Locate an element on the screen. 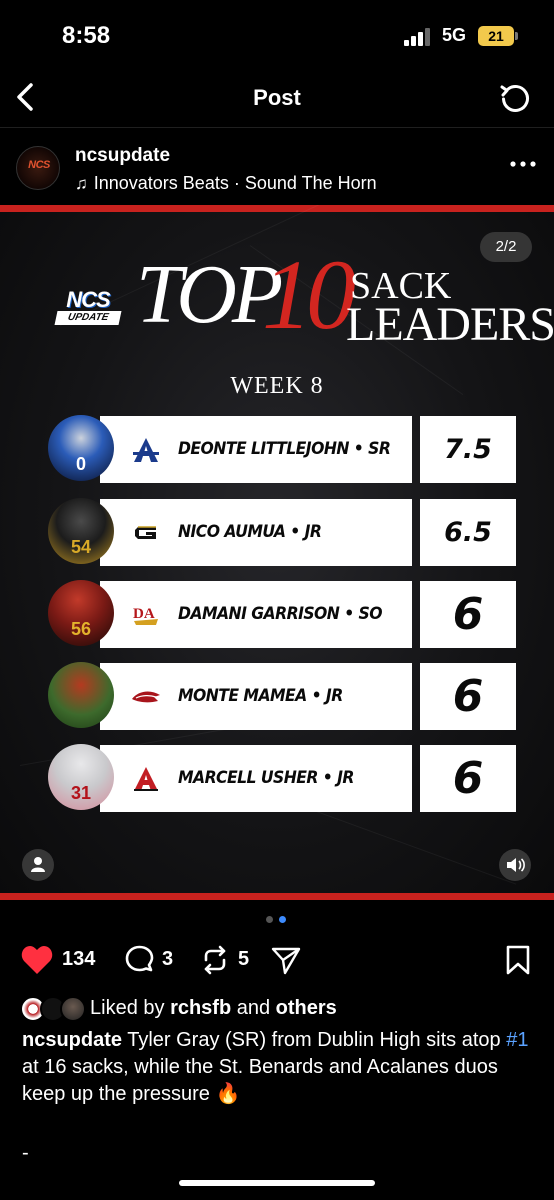 This screenshot has height=1200, width=554. school-logo-hawk-icon is located at coordinates (146, 697).